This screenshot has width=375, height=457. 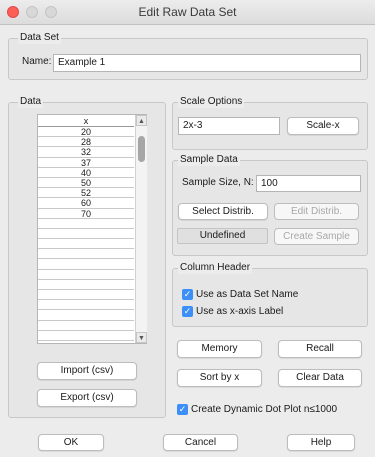 What do you see at coordinates (240, 311) in the screenshot?
I see `use-as-x-axis-label-label: Use as x-axis Label` at bounding box center [240, 311].